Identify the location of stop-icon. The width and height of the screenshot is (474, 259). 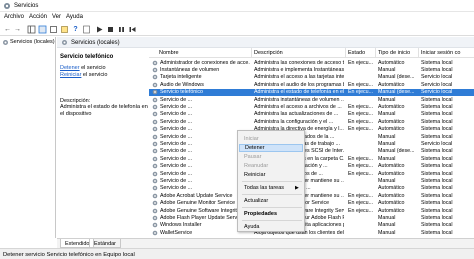
(110, 29).